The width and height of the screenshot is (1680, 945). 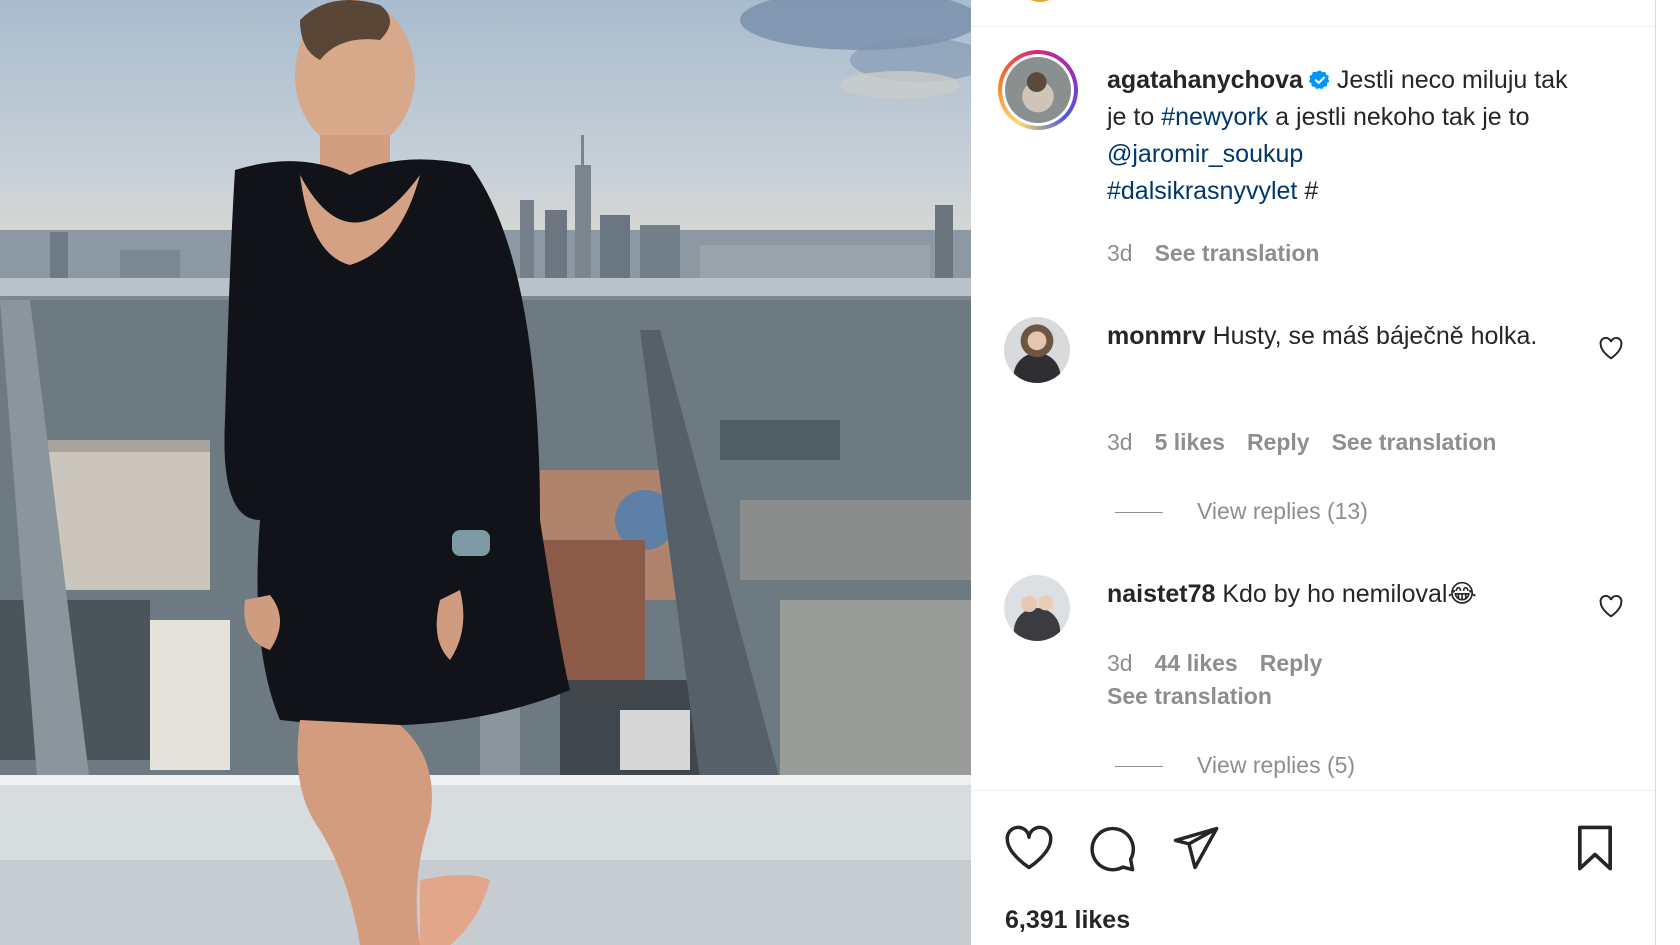 What do you see at coordinates (1038, 90) in the screenshot?
I see `author-avatar` at bounding box center [1038, 90].